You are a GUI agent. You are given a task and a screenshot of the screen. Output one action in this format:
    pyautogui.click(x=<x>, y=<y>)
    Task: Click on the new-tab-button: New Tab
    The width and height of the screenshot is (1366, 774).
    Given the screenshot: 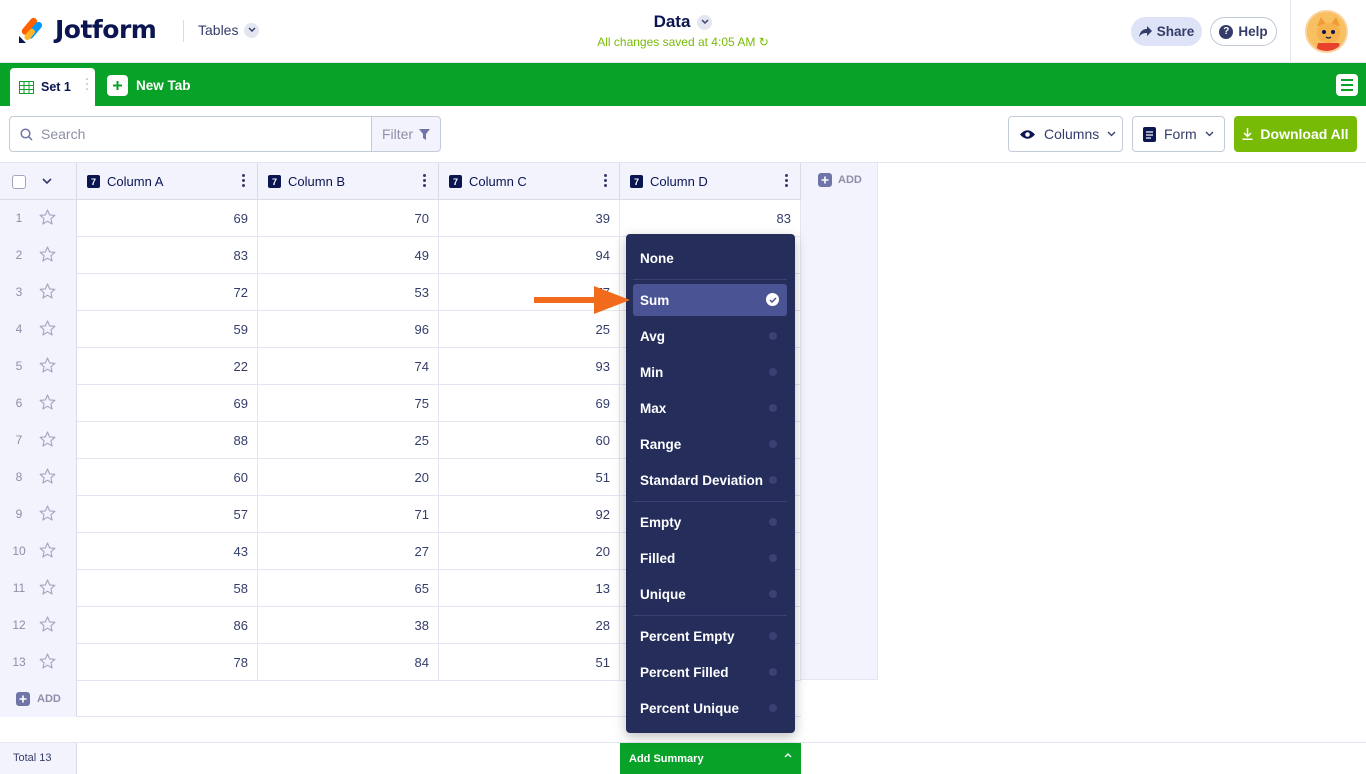 What is the action you would take?
    pyautogui.click(x=149, y=85)
    